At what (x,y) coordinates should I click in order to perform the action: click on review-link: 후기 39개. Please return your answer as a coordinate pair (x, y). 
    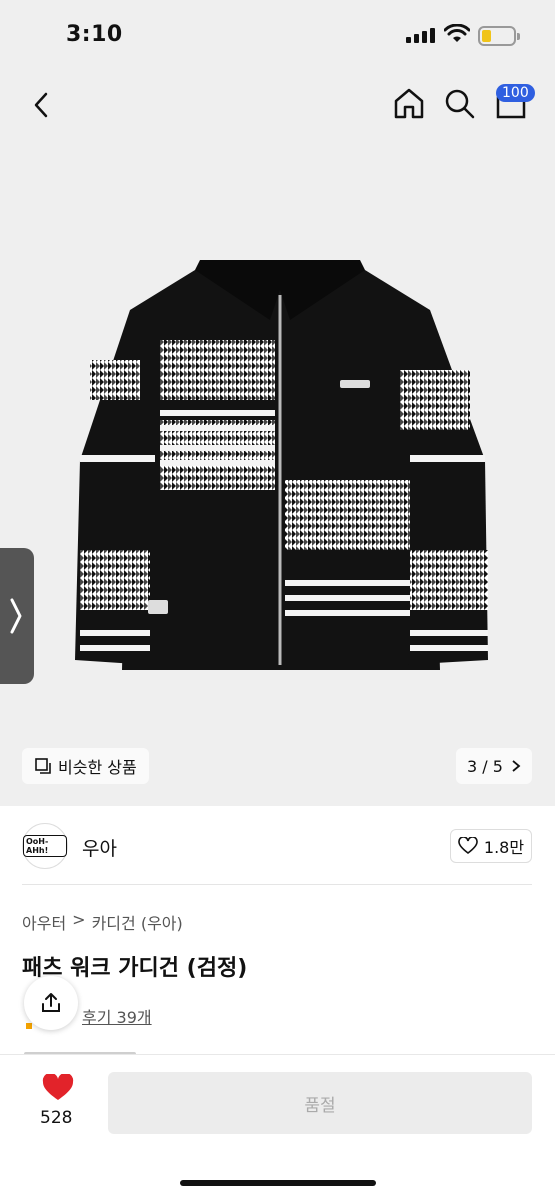
    Looking at the image, I should click on (117, 1016).